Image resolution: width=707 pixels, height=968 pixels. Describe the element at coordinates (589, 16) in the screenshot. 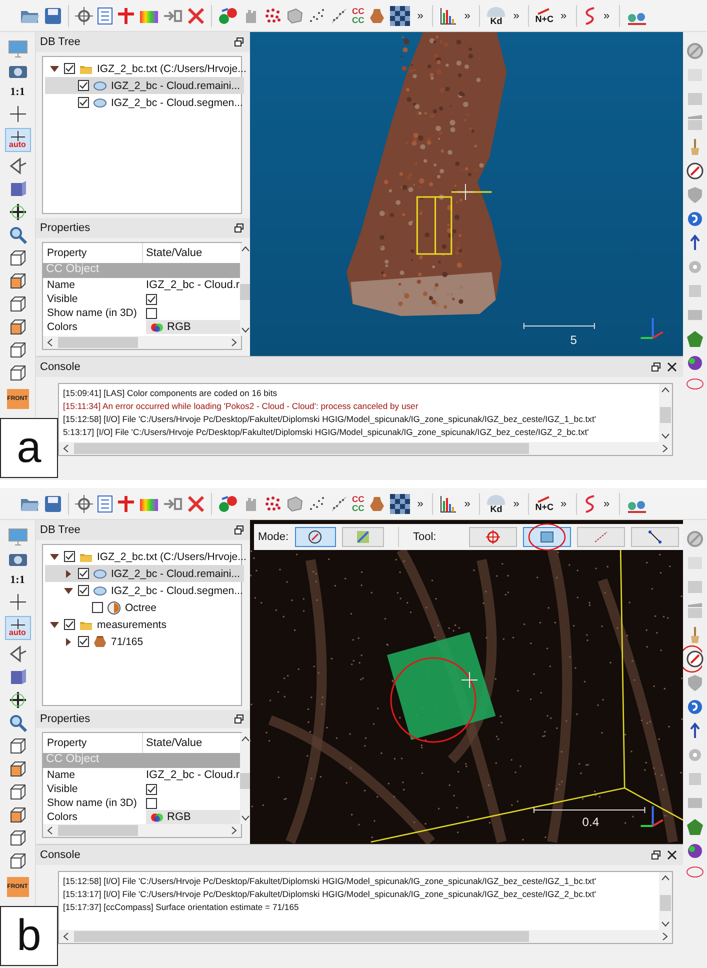

I see `curve-icon` at that location.